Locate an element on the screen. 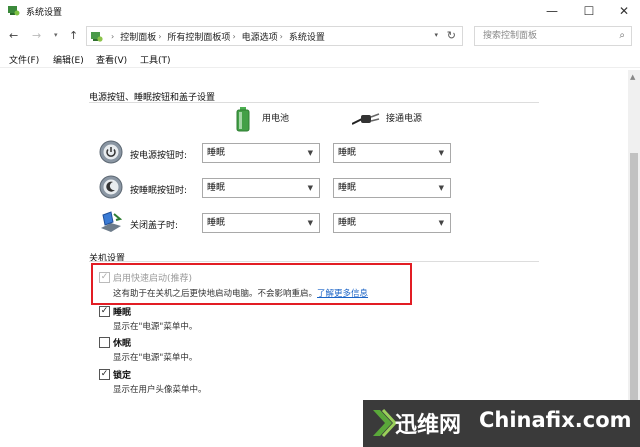 The height and width of the screenshot is (447, 640). lock-checkbox: ✓ is located at coordinates (104, 374).